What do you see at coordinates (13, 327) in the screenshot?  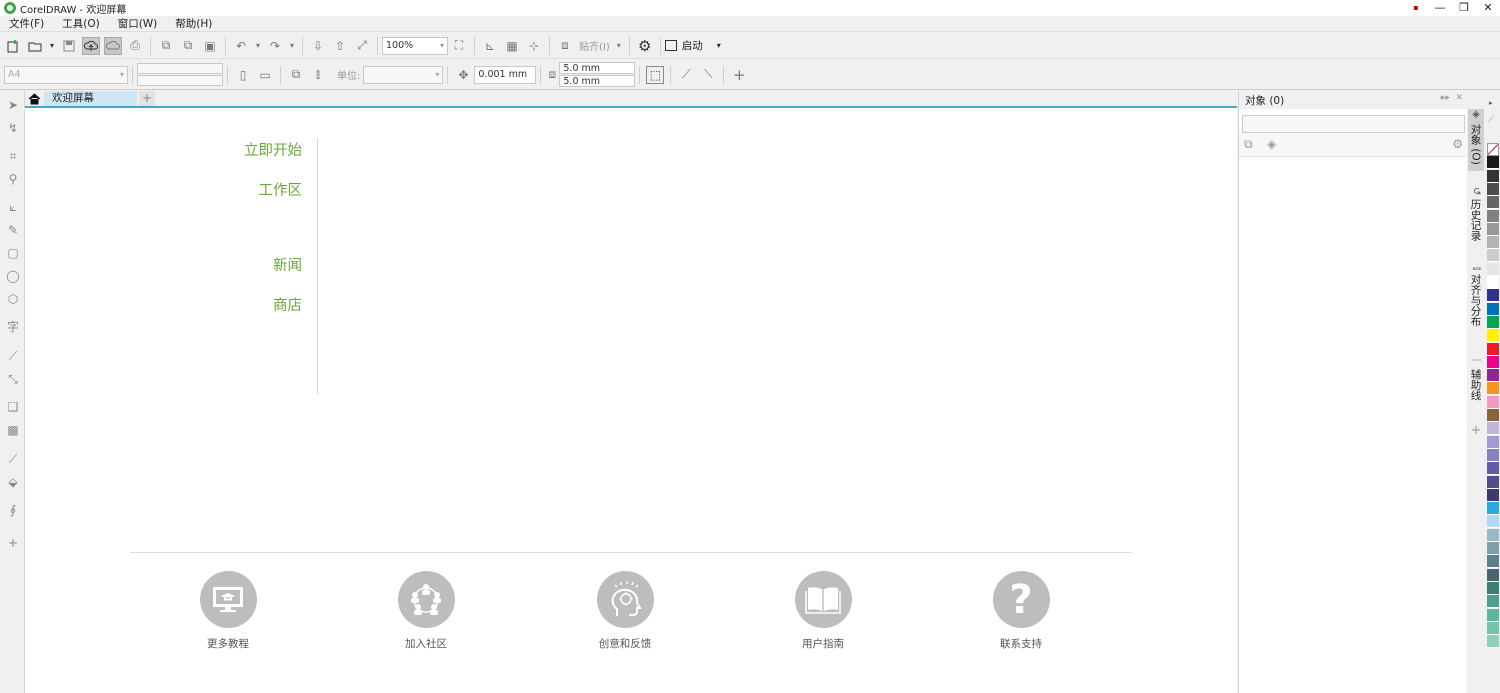 I see `text-tool-icon: 字` at bounding box center [13, 327].